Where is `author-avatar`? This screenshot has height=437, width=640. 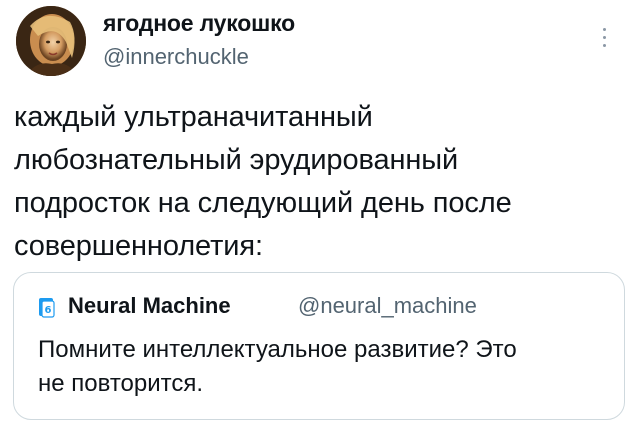 author-avatar is located at coordinates (51, 41).